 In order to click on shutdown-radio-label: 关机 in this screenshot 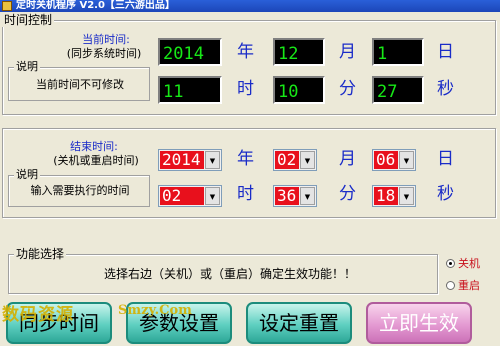, I will do `click(469, 263)`.